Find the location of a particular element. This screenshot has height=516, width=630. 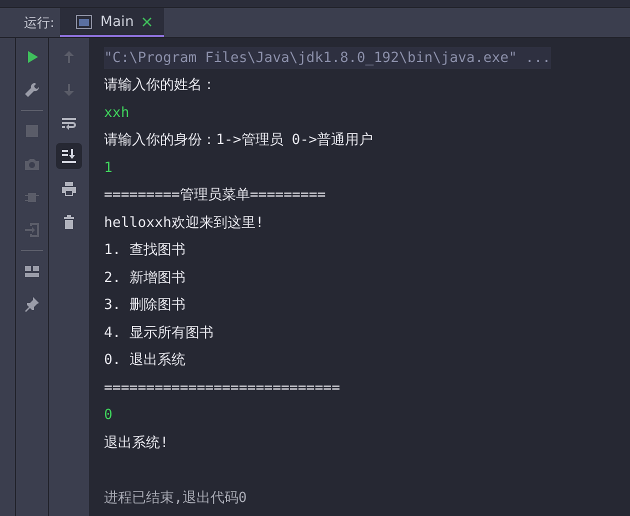

console-output: 0. 退出系统 is located at coordinates (145, 360).